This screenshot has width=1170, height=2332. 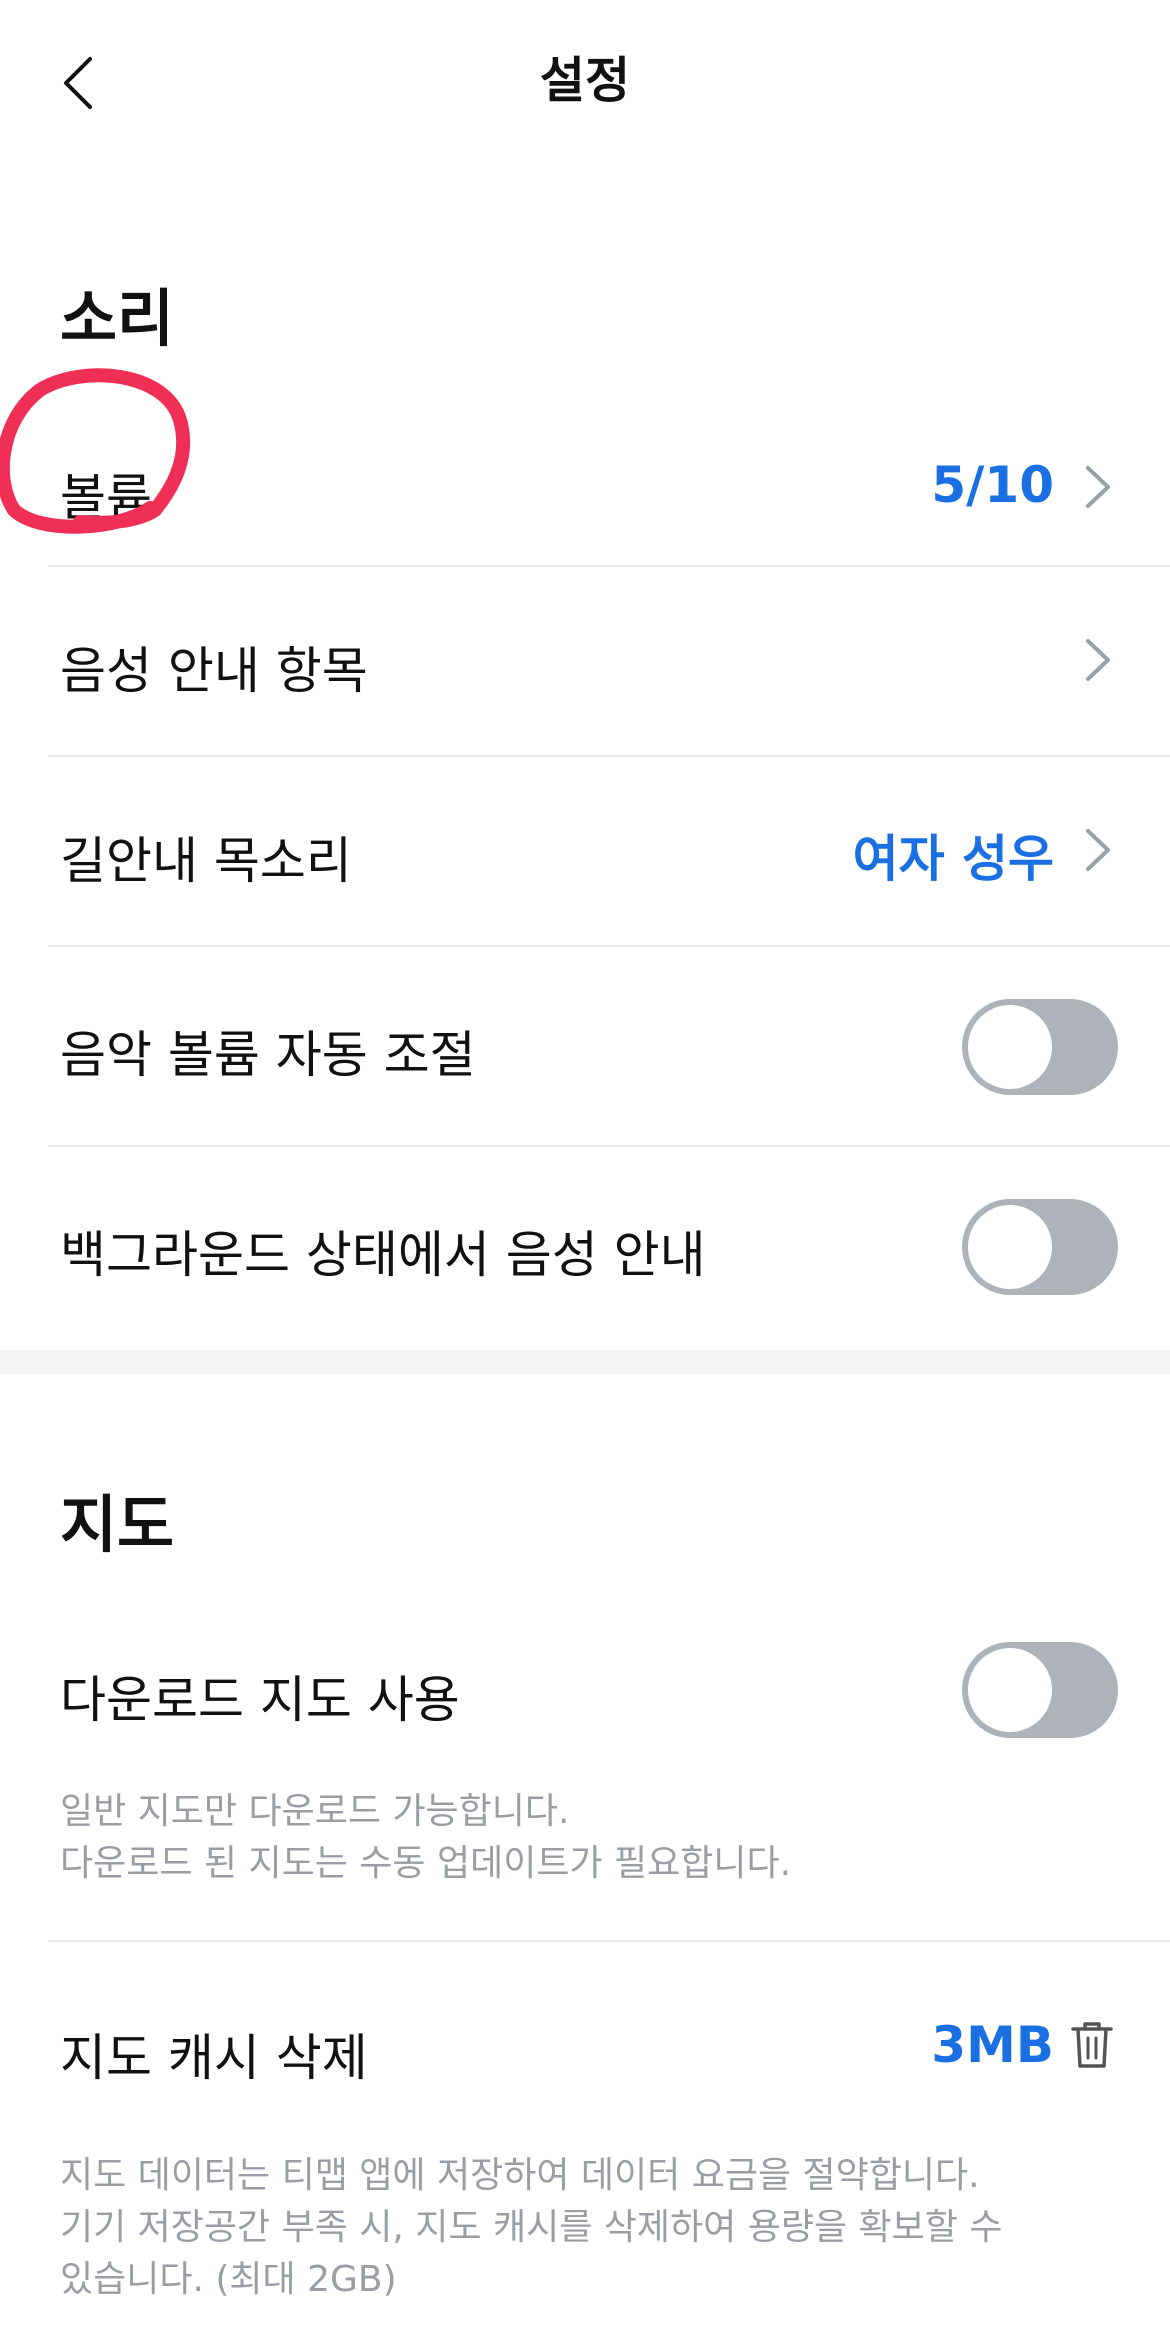 What do you see at coordinates (609, 1941) in the screenshot?
I see `divider` at bounding box center [609, 1941].